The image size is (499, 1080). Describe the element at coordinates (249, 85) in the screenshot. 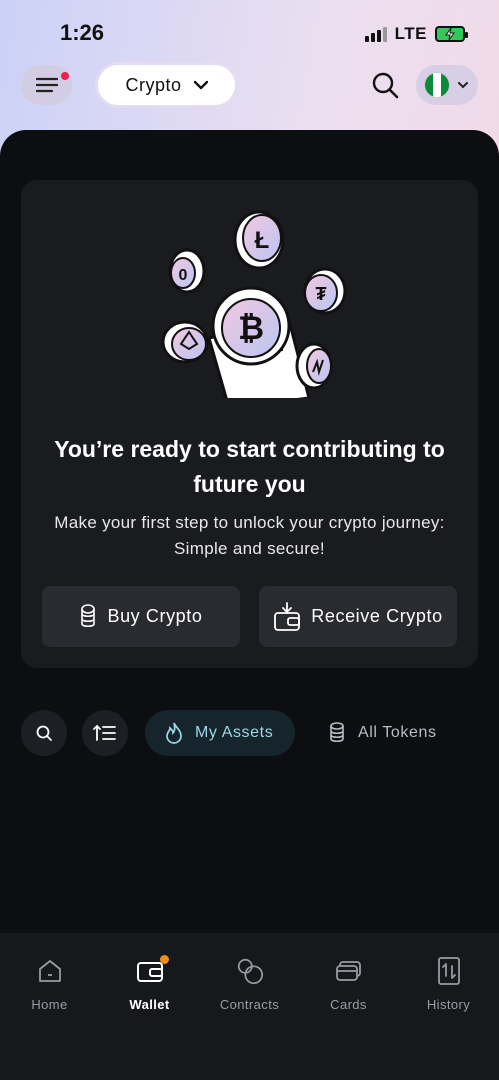

I see `top-bar: Crypto` at that location.